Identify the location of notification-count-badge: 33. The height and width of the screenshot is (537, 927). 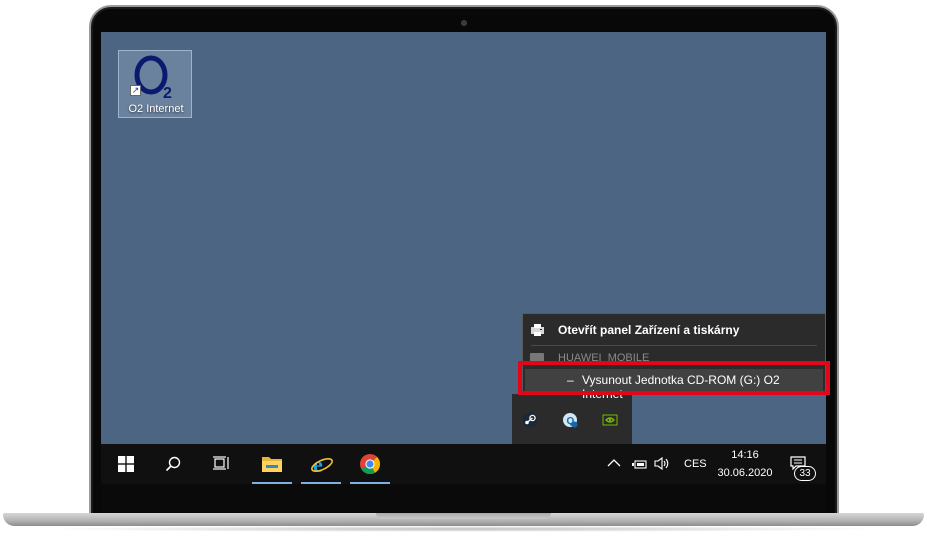
(805, 473).